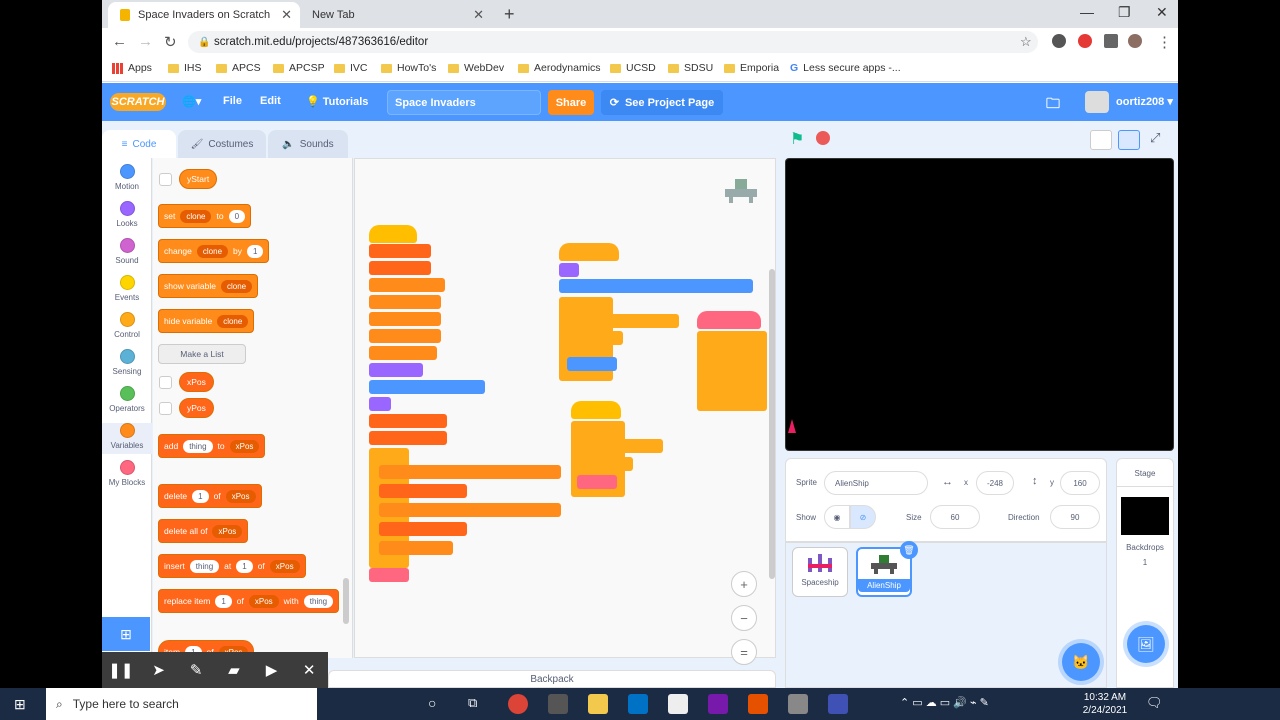 This screenshot has height=720, width=1280. What do you see at coordinates (690, 68) in the screenshot?
I see `bookmark-folder: SDSU` at bounding box center [690, 68].